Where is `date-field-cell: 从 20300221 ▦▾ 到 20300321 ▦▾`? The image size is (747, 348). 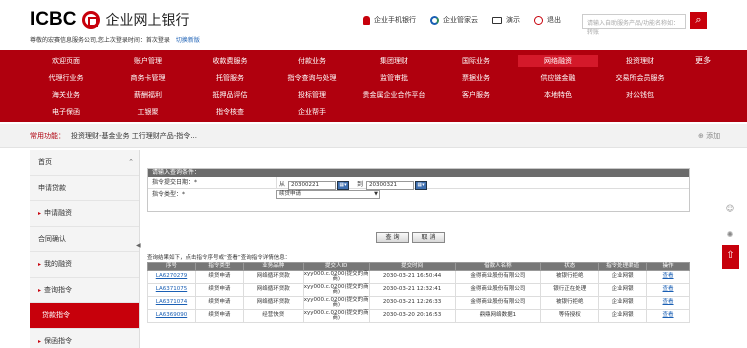
date-field-cell: 从 20300221 ▦▾ 到 20300321 ▦▾ is located at coordinates (483, 183).